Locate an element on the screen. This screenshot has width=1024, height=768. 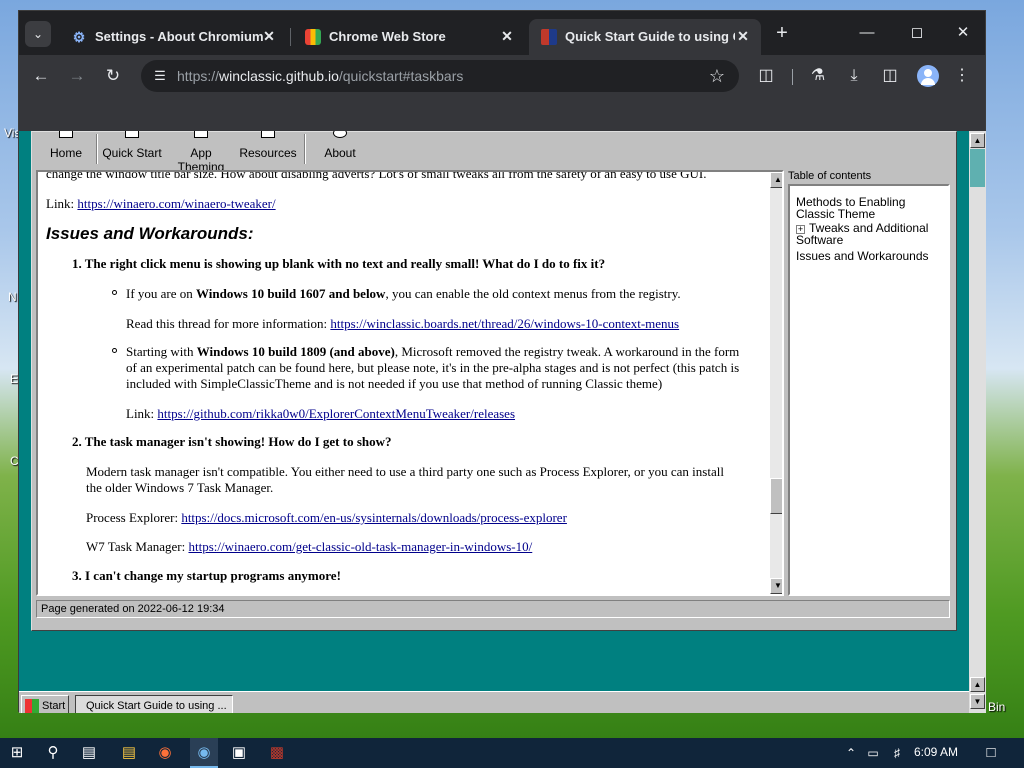
notifications-icon: □ is located at coordinates (991, 753).